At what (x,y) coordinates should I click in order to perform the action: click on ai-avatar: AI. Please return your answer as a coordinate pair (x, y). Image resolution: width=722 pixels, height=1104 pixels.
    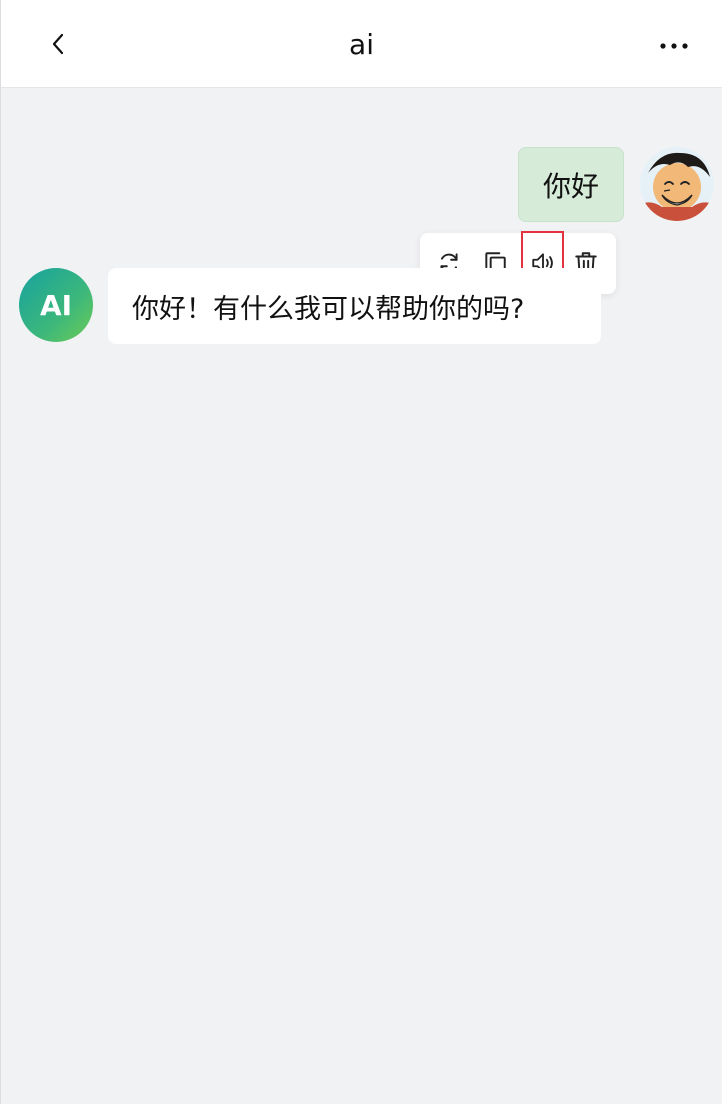
    Looking at the image, I should click on (56, 305).